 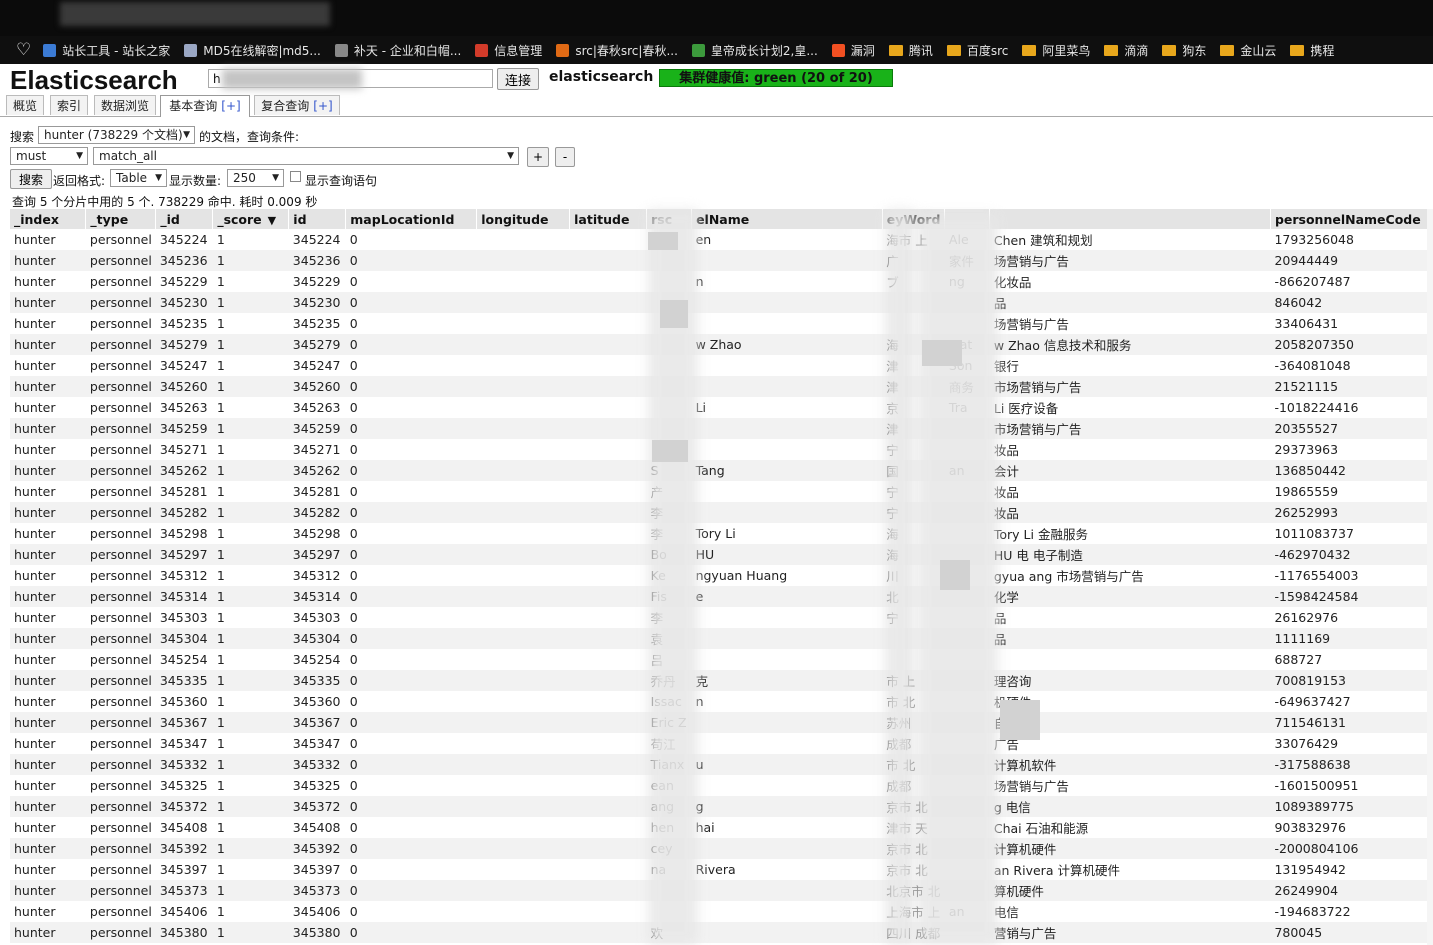 I want to click on favorites-heart-icon: ♡, so click(x=23, y=50).